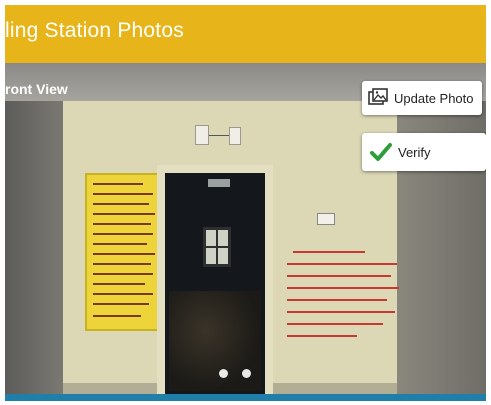 The image size is (491, 405). I want to click on update-photo-button: Update Photo, so click(422, 98).